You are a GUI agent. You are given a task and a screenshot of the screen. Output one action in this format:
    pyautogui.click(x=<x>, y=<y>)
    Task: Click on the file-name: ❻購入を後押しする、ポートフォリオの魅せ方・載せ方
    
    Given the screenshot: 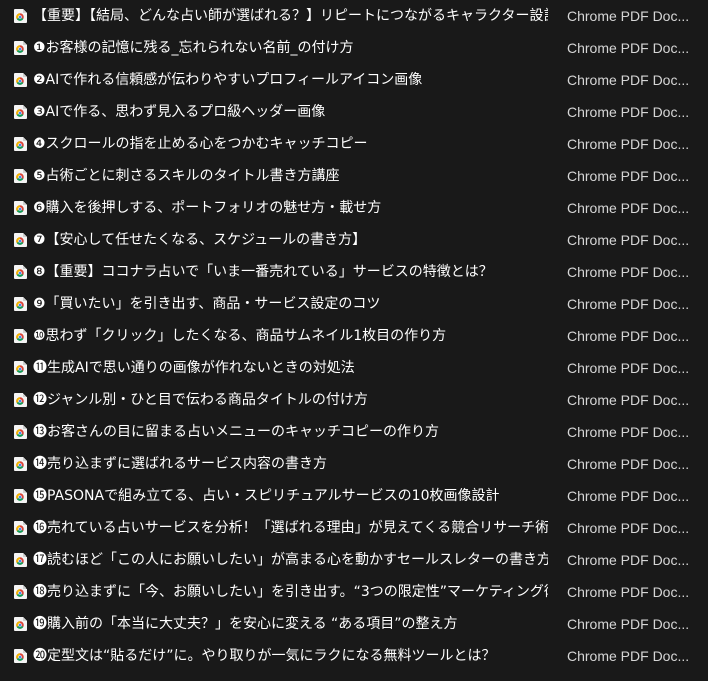 What is the action you would take?
    pyautogui.click(x=207, y=208)
    